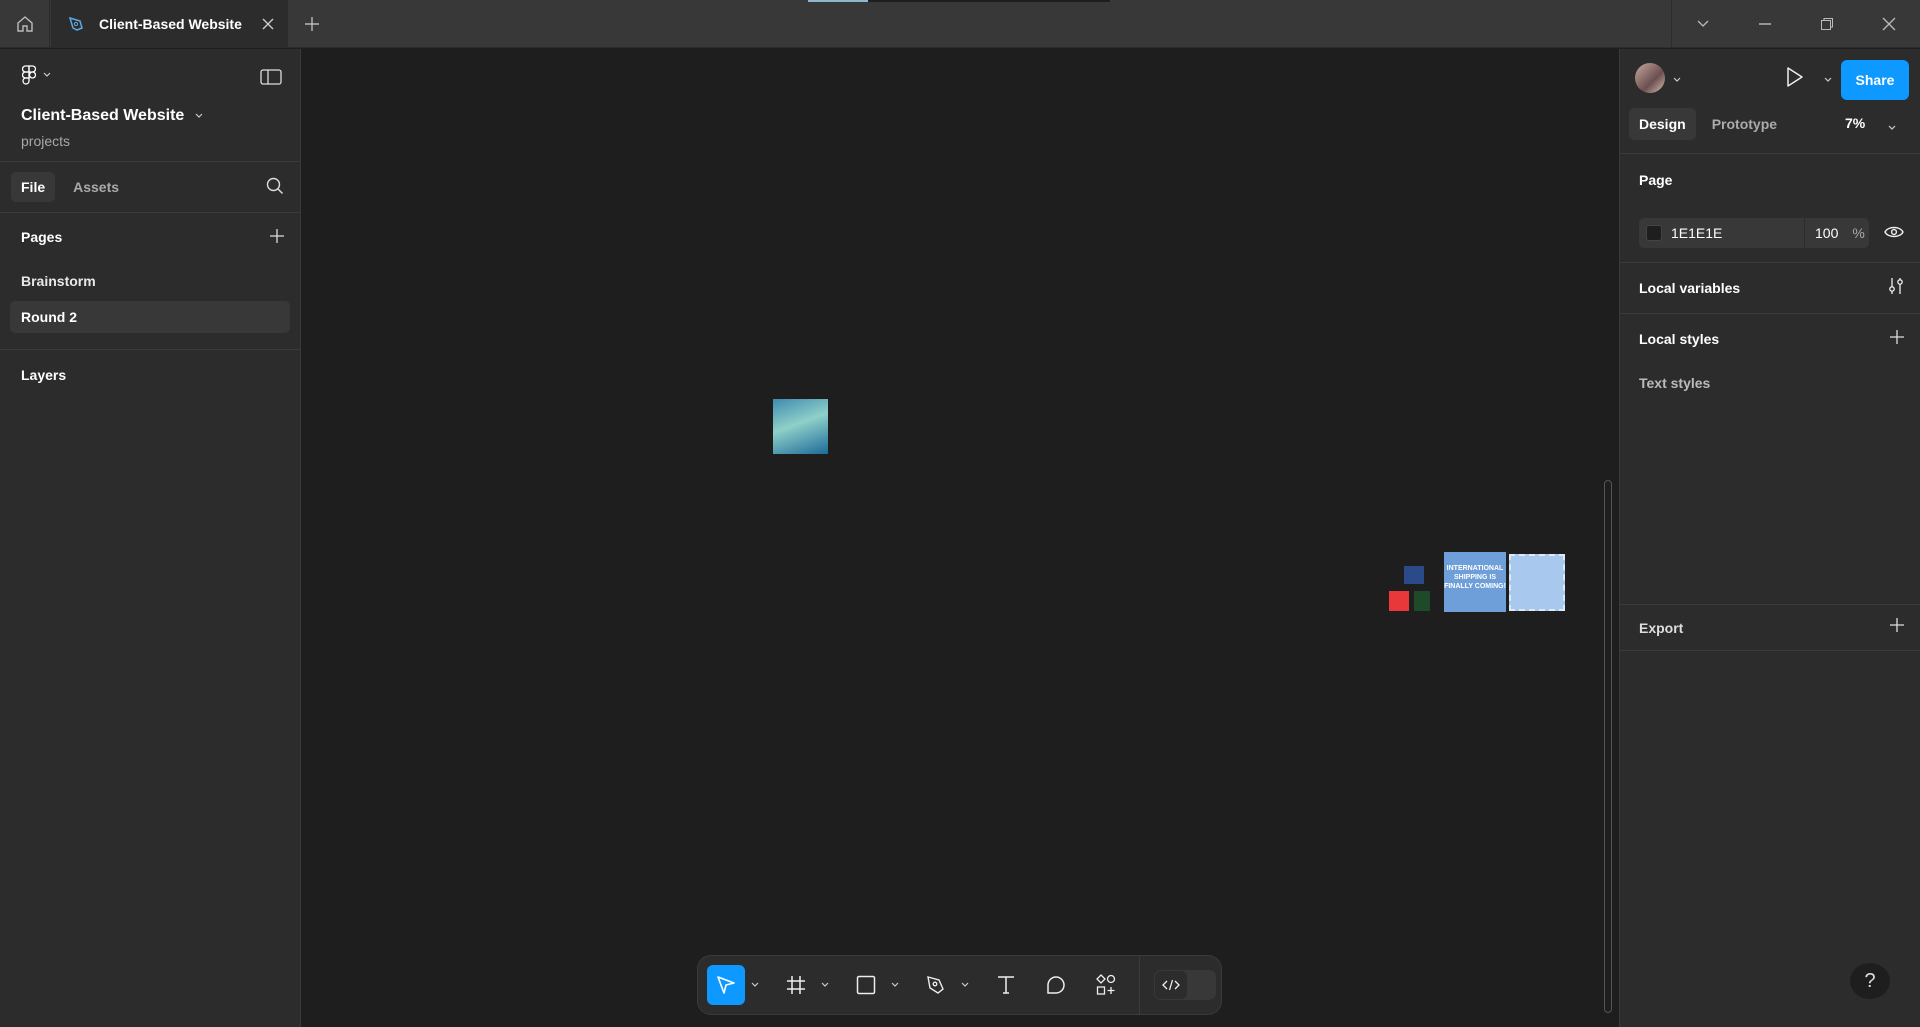 This screenshot has width=1920, height=1027. I want to click on file-tab: Client-Based Website, so click(169, 24).